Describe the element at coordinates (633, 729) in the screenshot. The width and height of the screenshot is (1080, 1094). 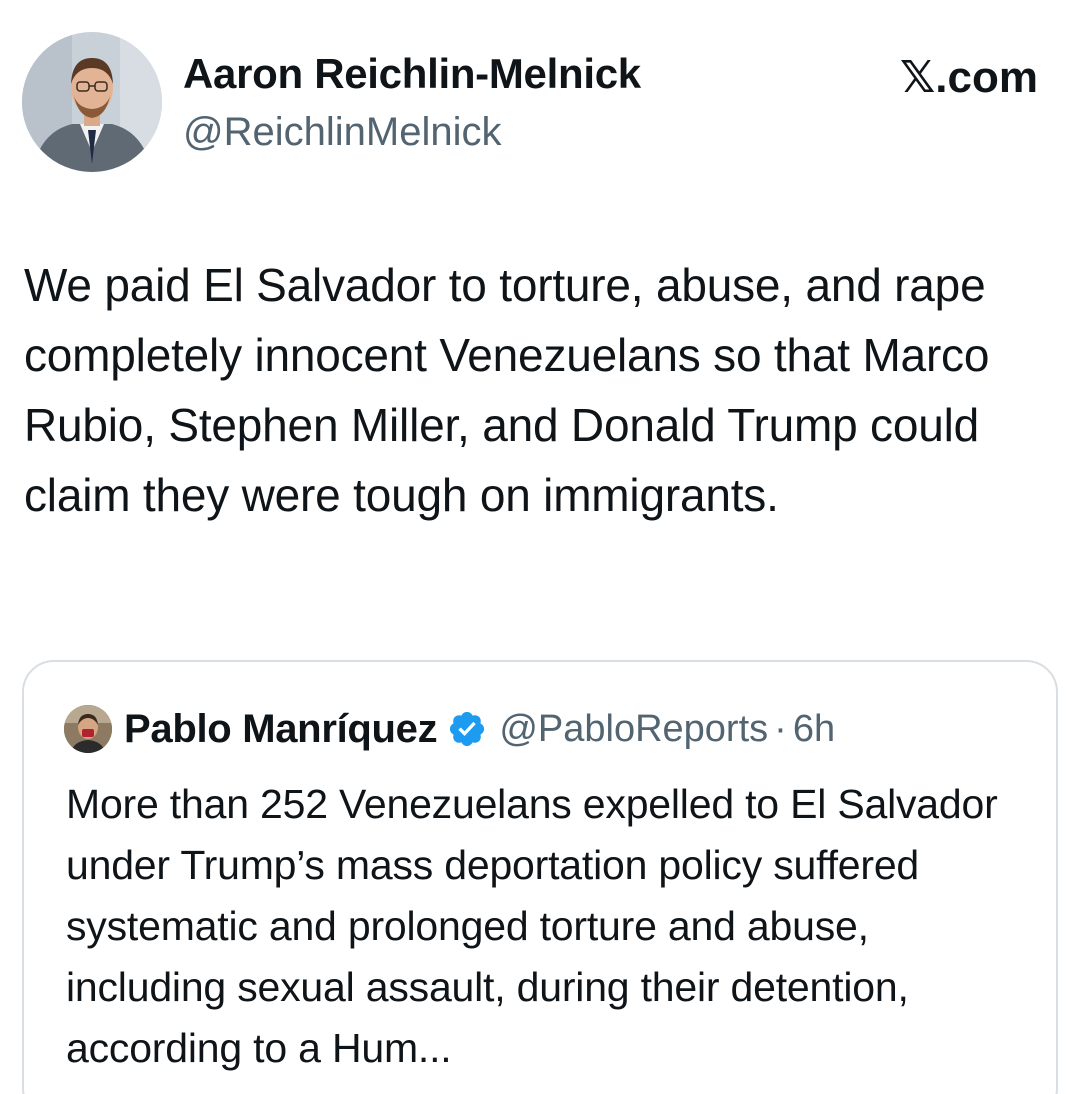
I see `quoted-author-handle: @PabloReports` at that location.